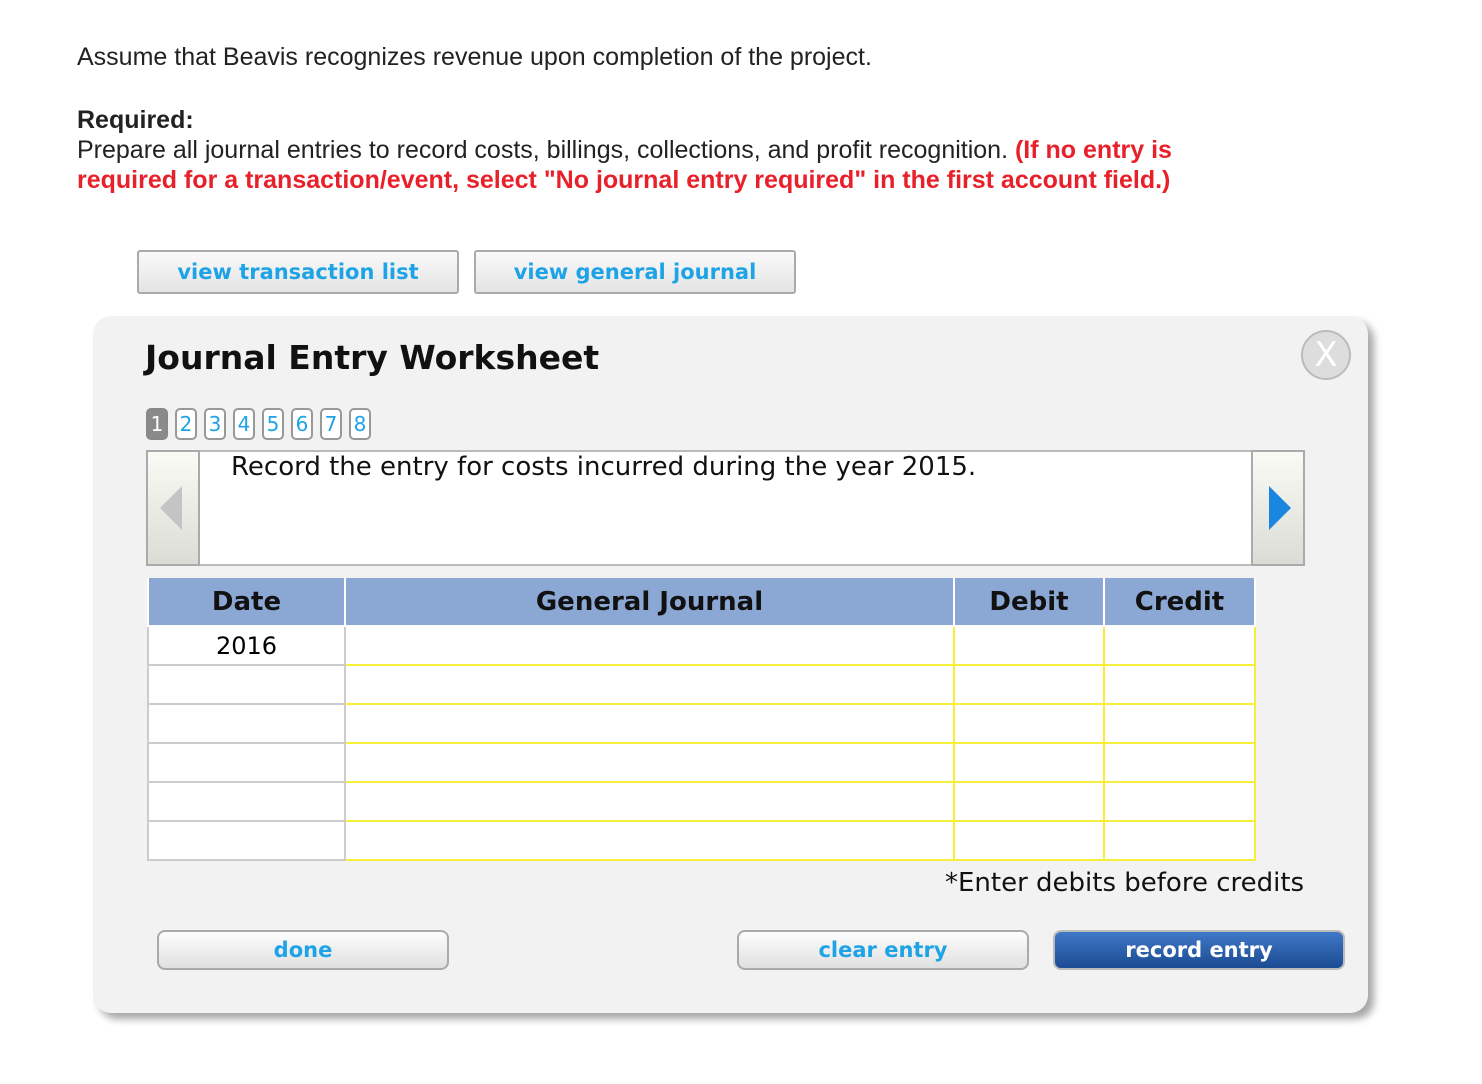  What do you see at coordinates (273, 424) in the screenshot?
I see `page-tab-5: 5` at bounding box center [273, 424].